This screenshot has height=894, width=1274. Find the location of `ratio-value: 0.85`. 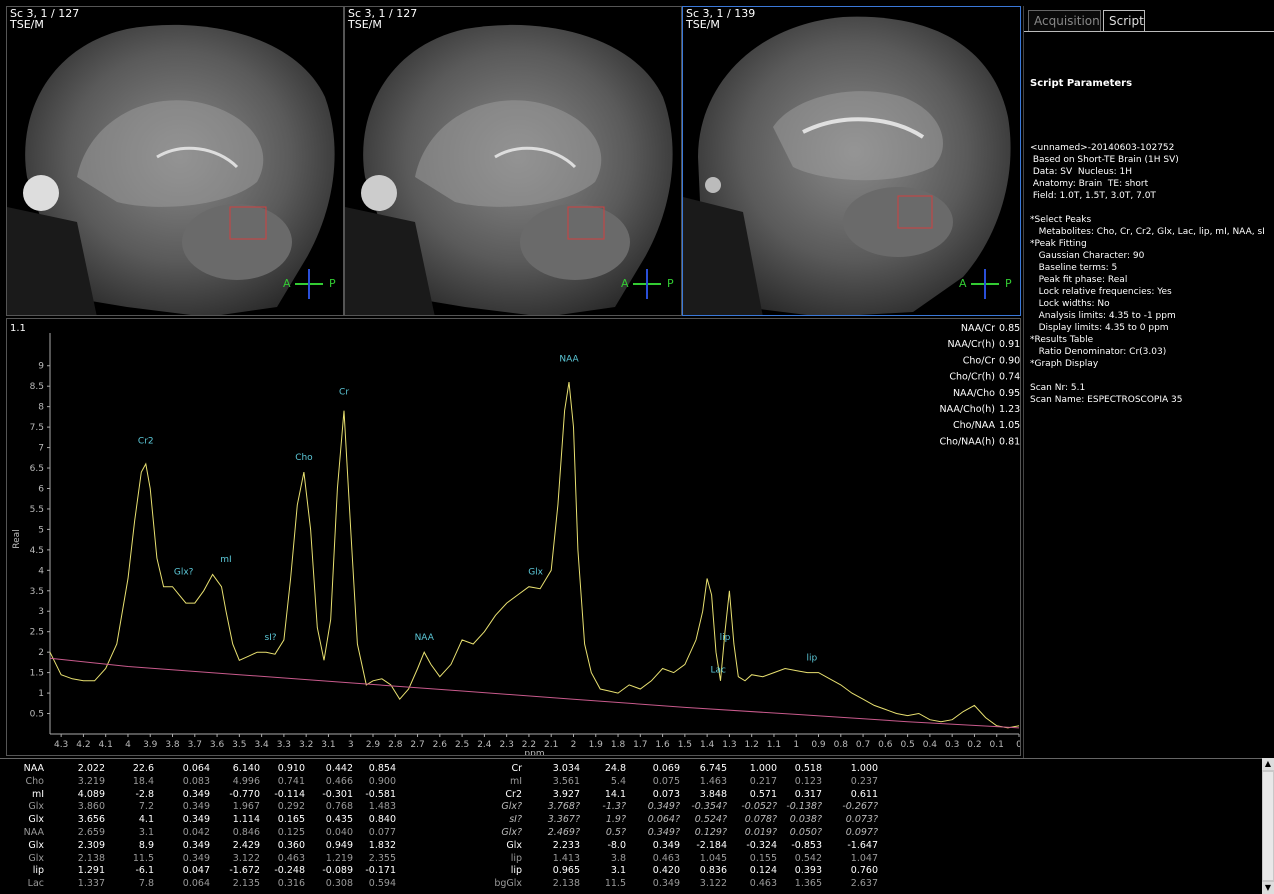

ratio-value: 0.85 is located at coordinates (1009, 328).